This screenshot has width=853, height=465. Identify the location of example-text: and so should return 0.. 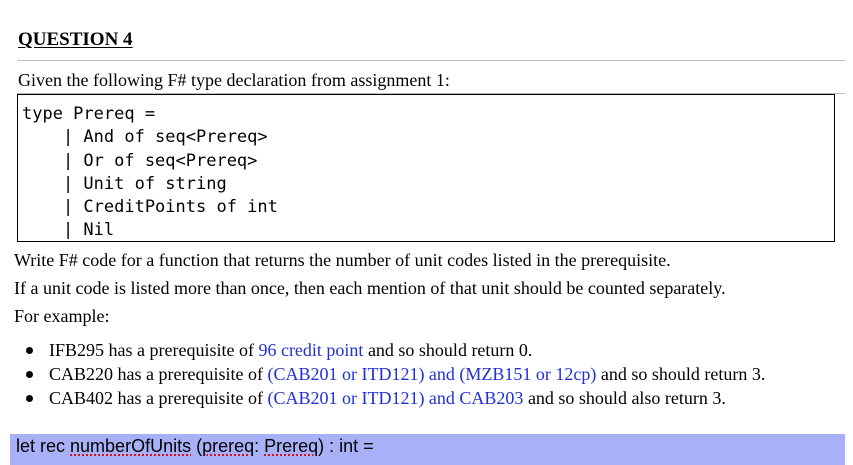
(448, 350).